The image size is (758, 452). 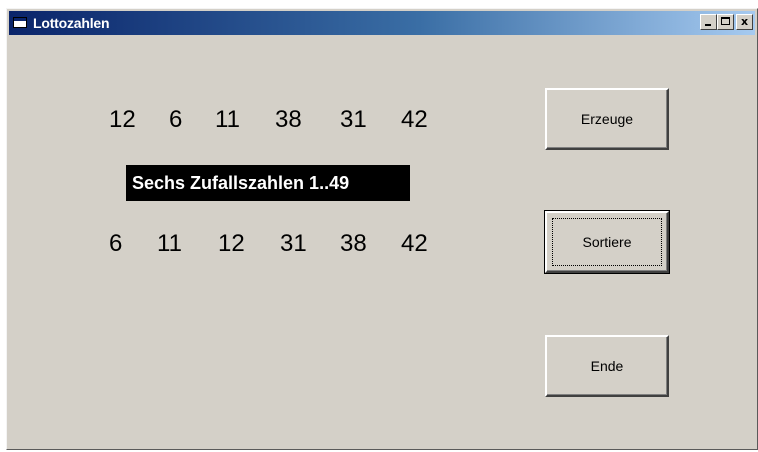 I want to click on random-number: 31, so click(x=353, y=119).